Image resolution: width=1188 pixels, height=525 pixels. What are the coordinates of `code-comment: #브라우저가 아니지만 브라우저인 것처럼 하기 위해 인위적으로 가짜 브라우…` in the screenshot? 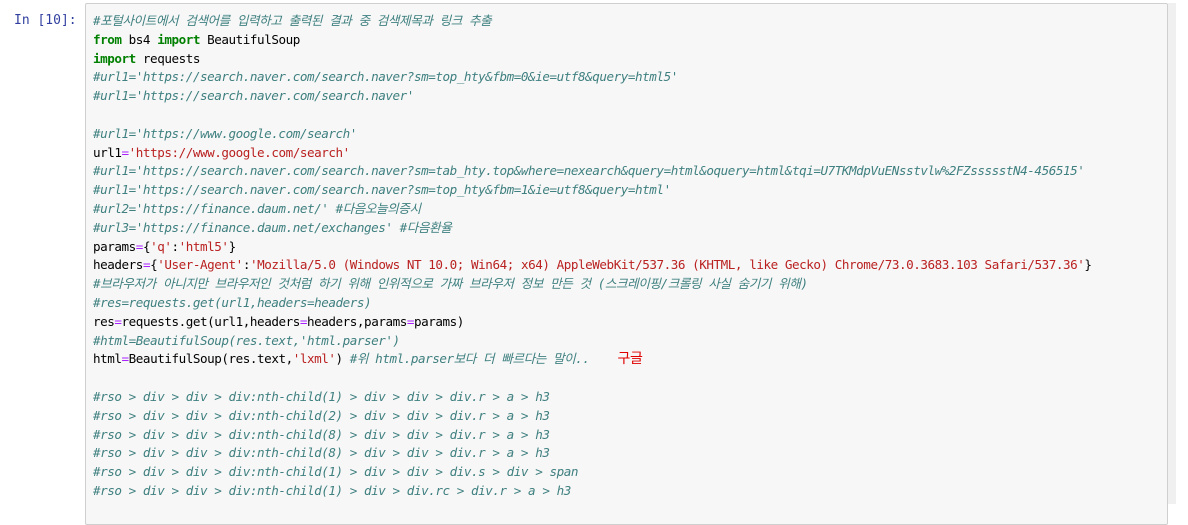 It's located at (450, 284).